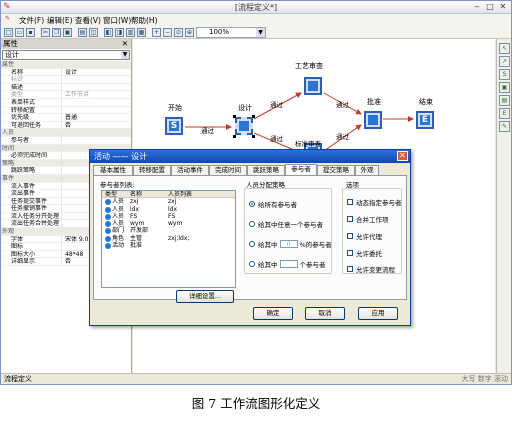  What do you see at coordinates (168, 246) in the screenshot?
I see `participant-row: 活动 批准` at bounding box center [168, 246].